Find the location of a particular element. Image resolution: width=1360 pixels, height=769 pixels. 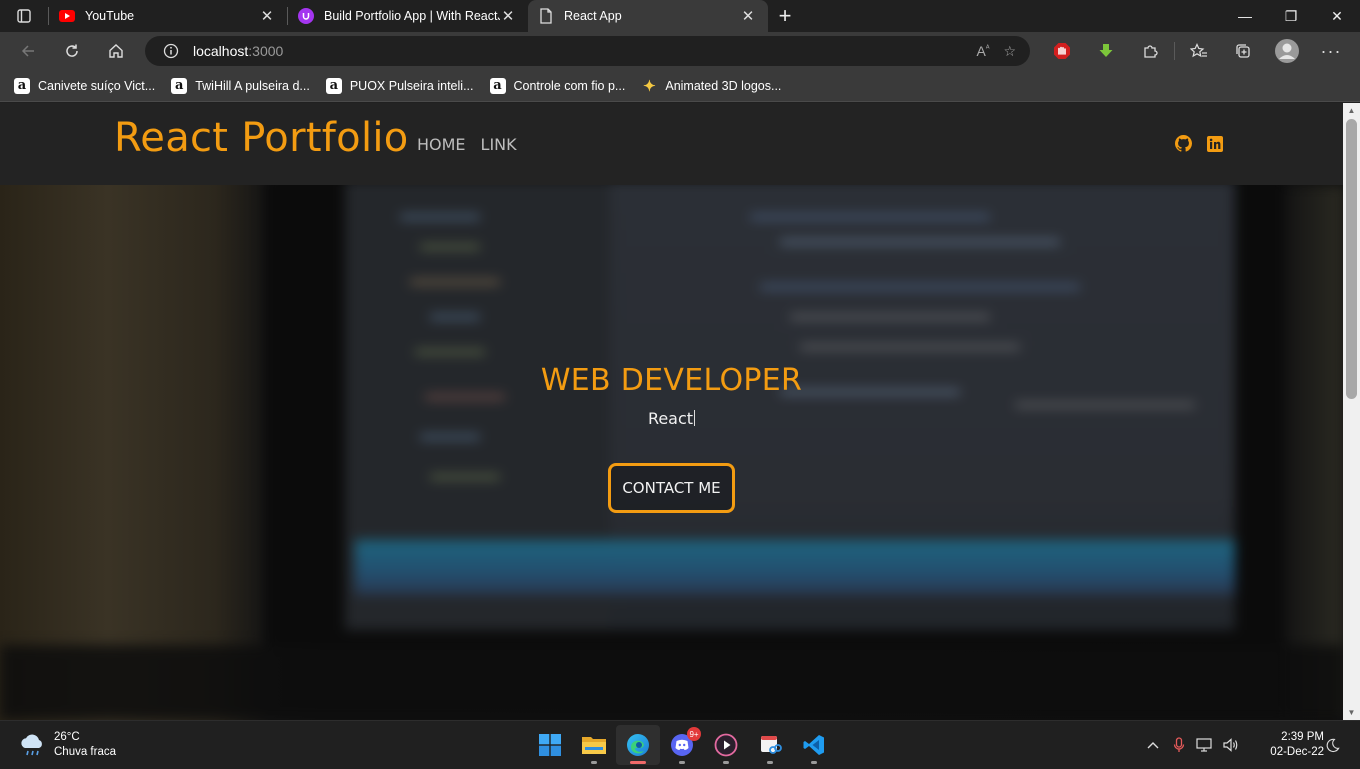

tab-actions-icon is located at coordinates (24, 16).